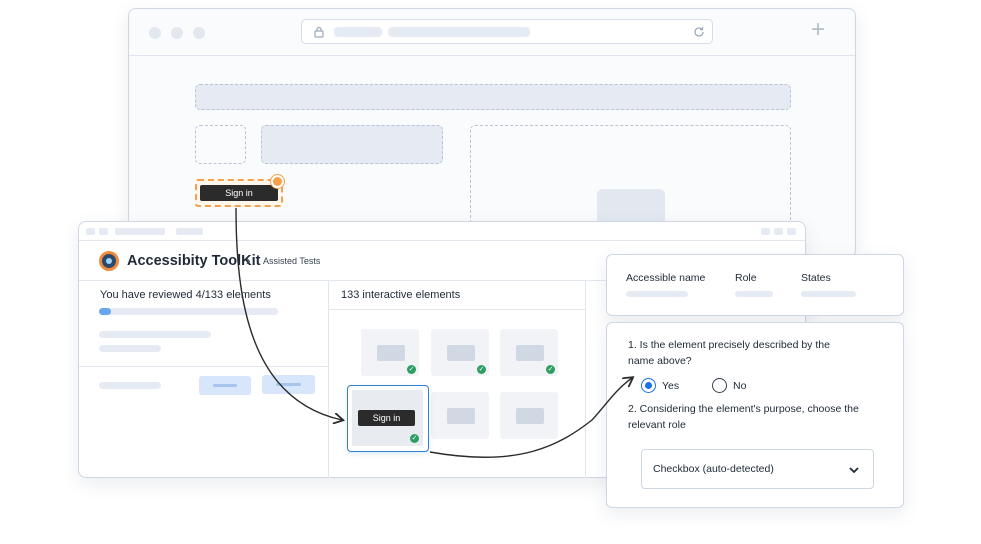 The height and width of the screenshot is (544, 981). Describe the element at coordinates (459, 32) in the screenshot. I see `url-placeholder-long` at that location.